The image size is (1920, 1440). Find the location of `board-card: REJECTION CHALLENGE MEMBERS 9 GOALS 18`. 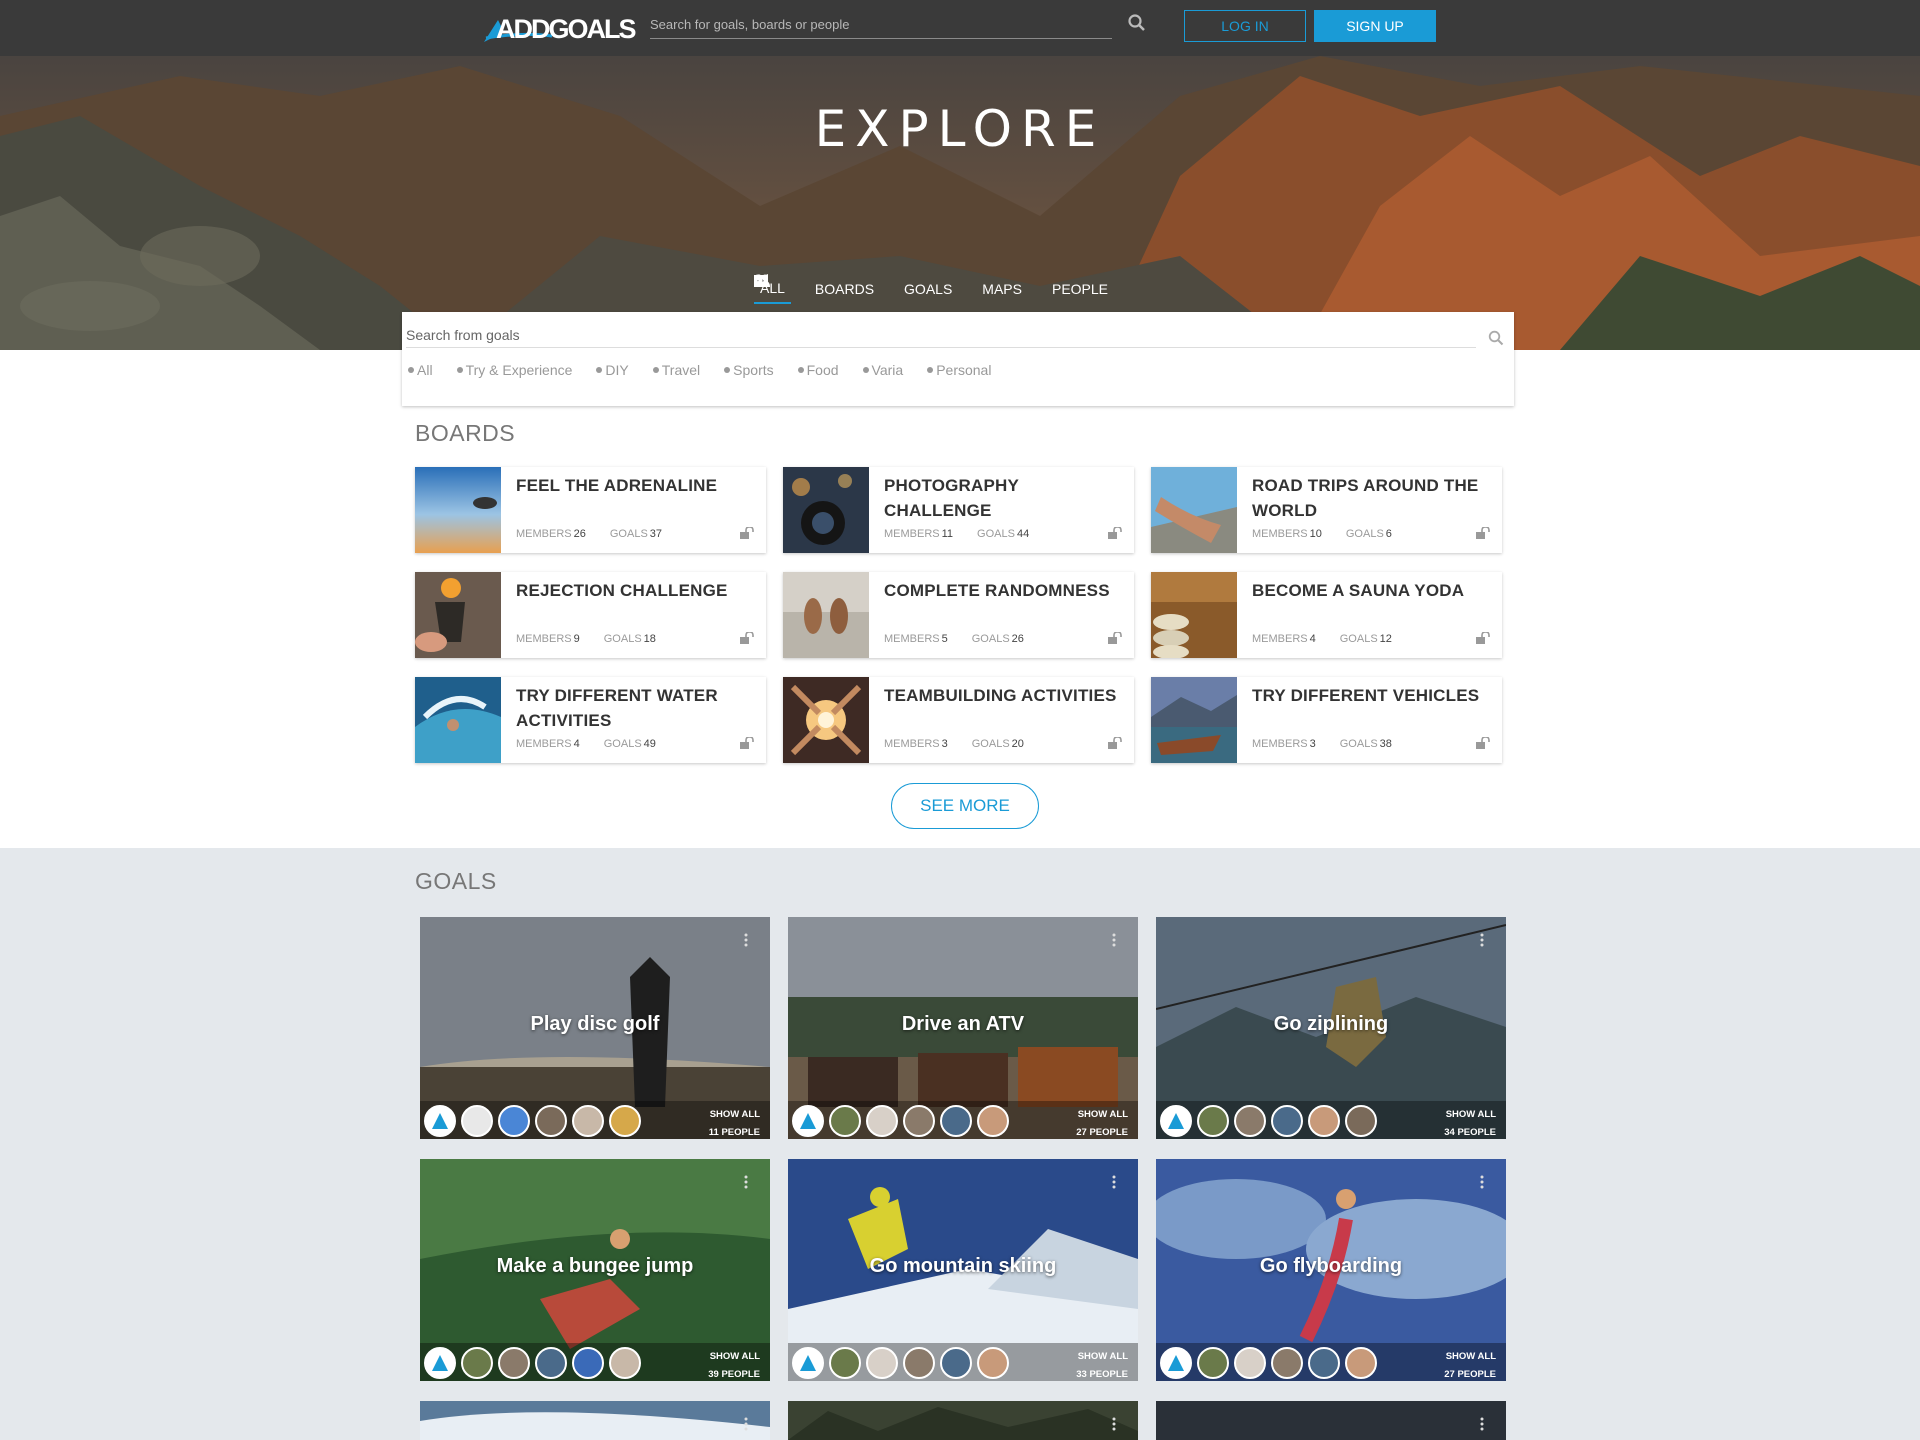

board-card: REJECTION CHALLENGE MEMBERS 9 GOALS 18 is located at coordinates (590, 615).